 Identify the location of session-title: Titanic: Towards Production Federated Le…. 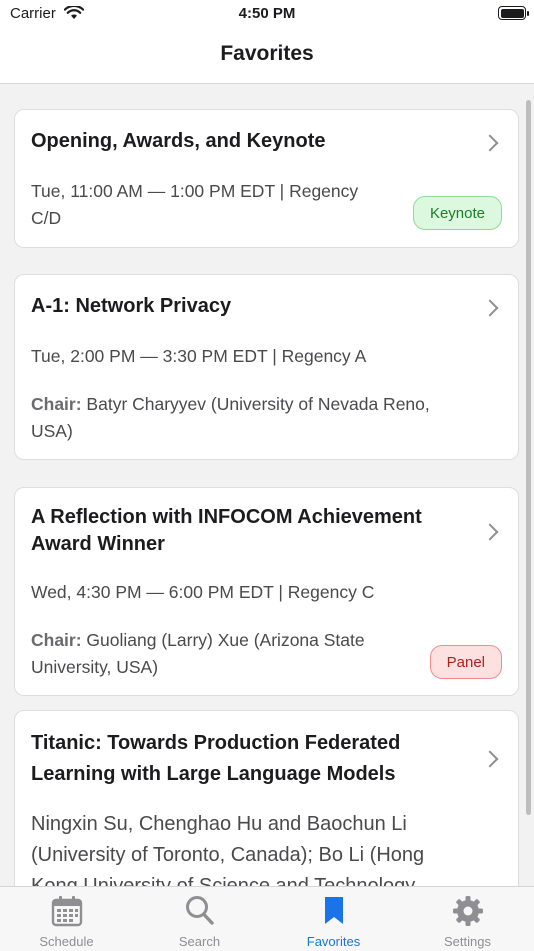
(216, 758).